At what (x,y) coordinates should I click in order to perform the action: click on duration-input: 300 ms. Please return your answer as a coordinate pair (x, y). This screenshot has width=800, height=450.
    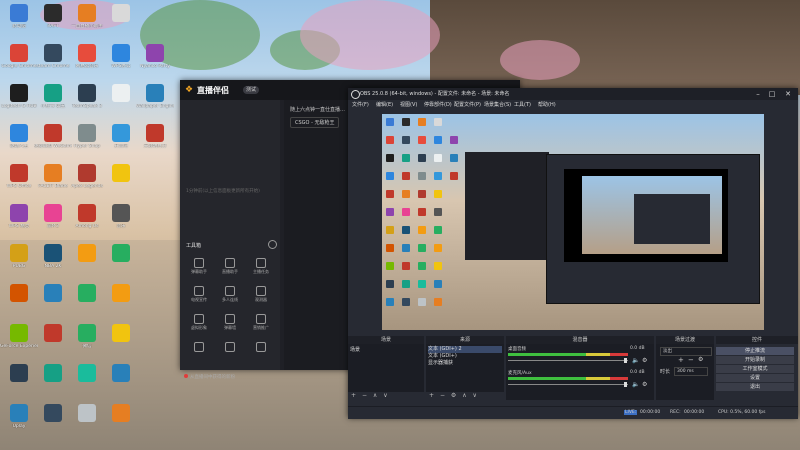
    Looking at the image, I should click on (691, 371).